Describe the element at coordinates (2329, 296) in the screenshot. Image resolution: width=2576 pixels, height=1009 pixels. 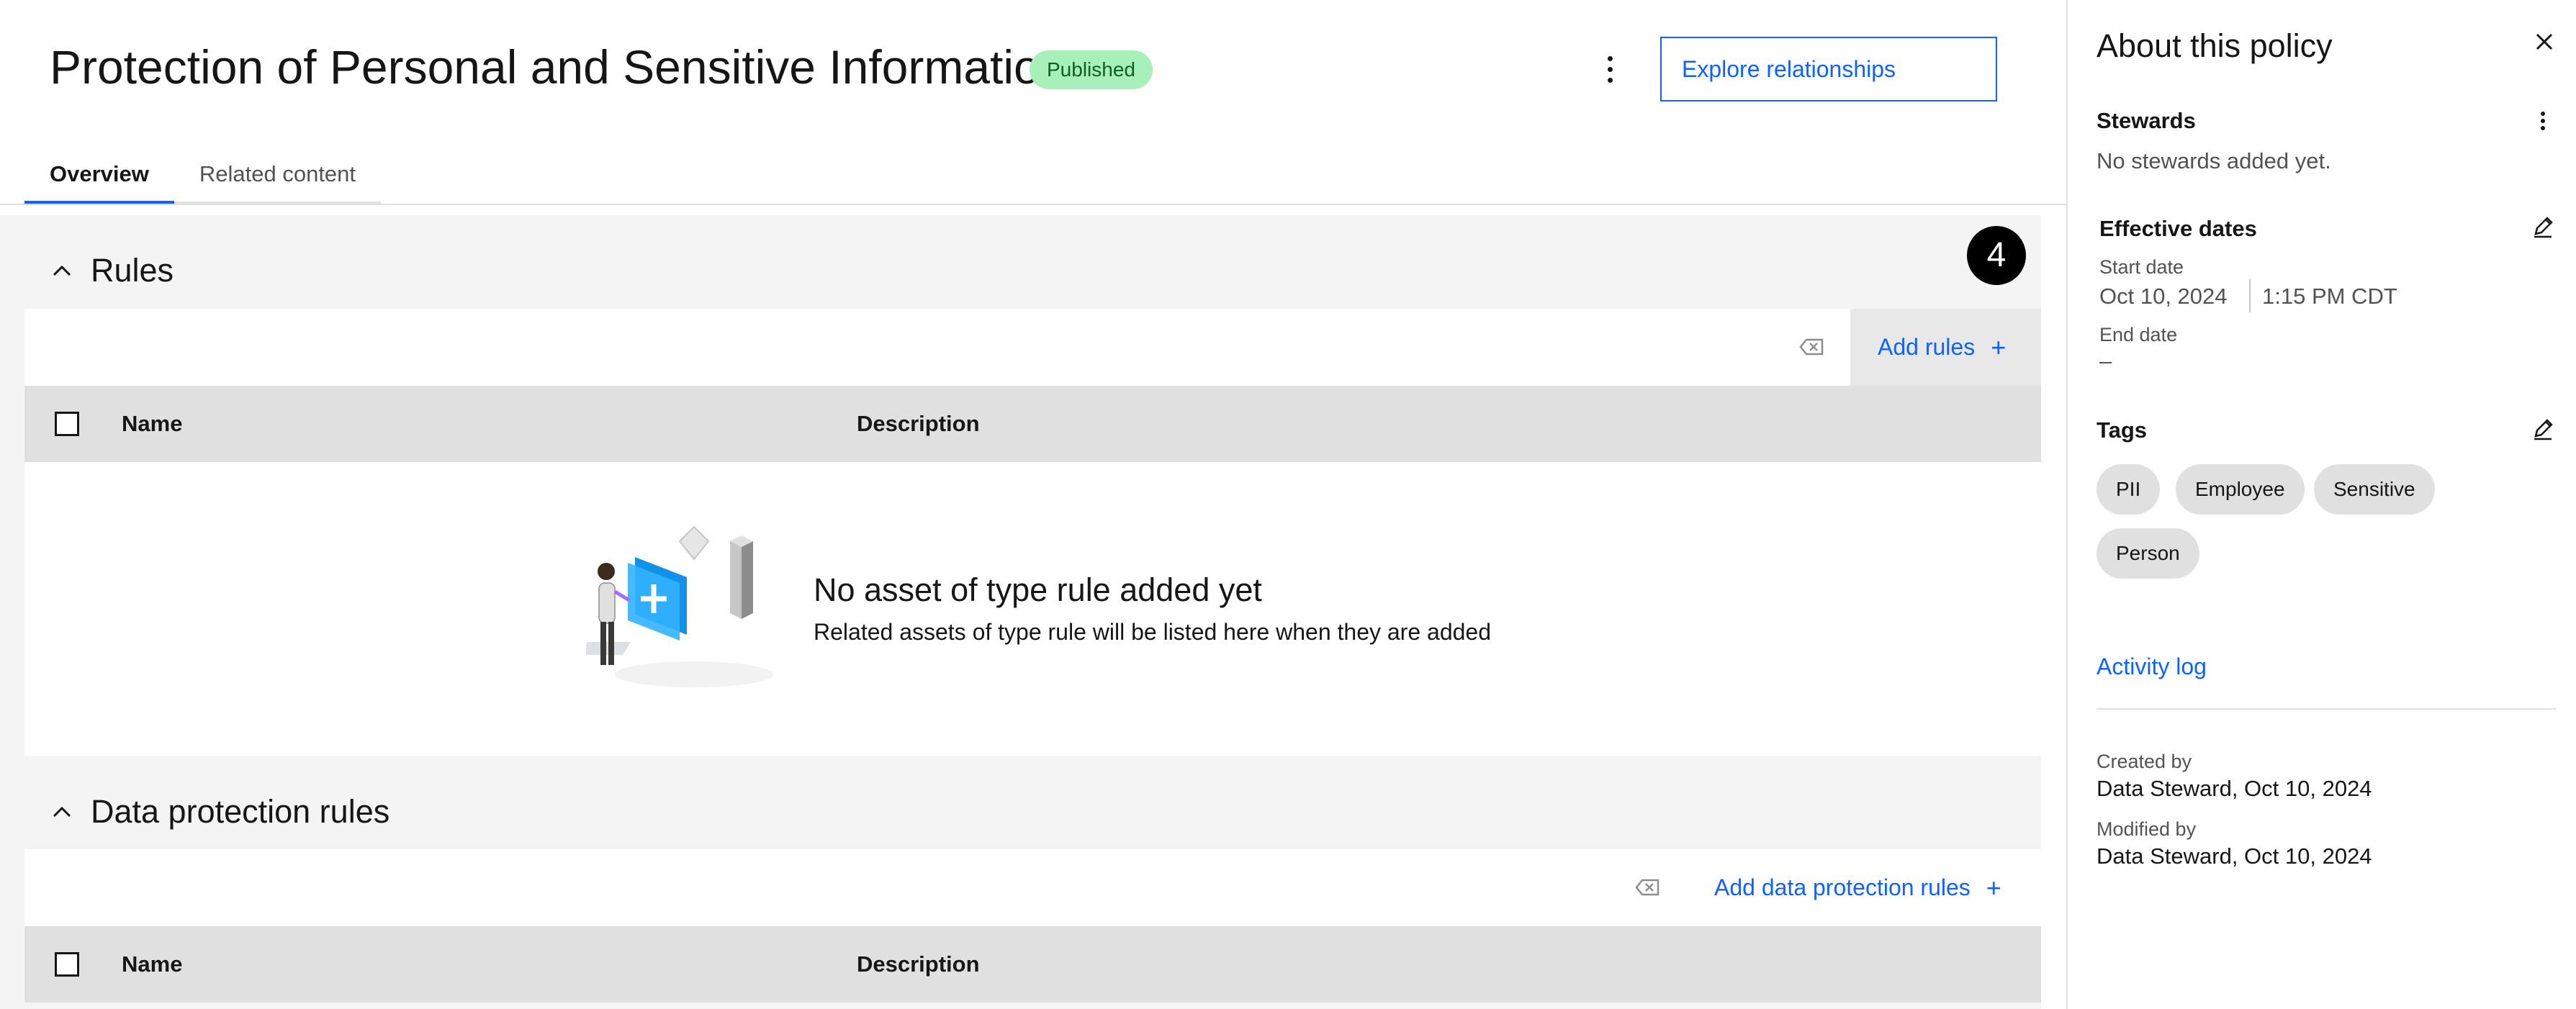
I see `start-time-value: 1:15 PM CDT` at that location.